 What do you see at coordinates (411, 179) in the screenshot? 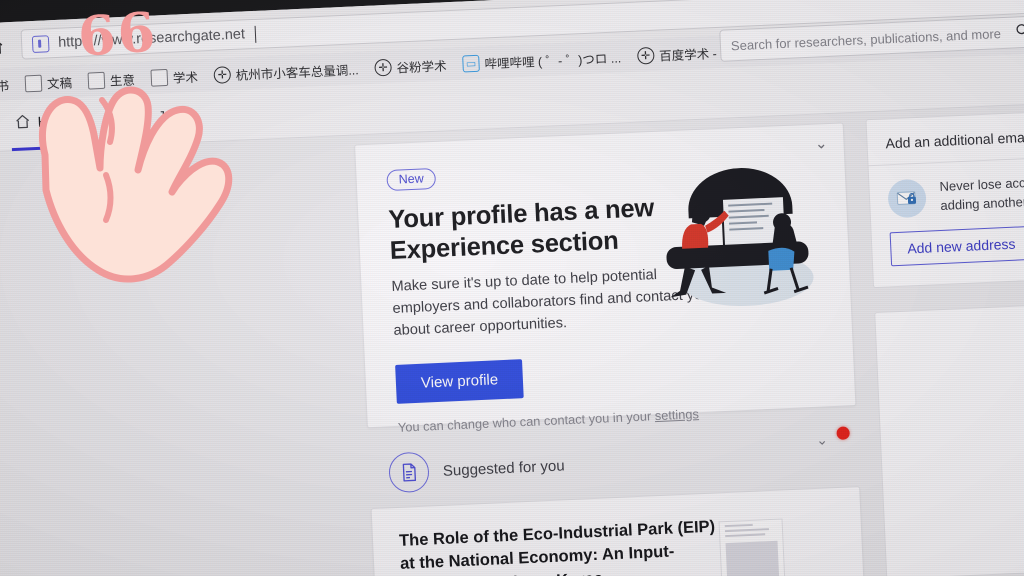
I see `status-badge: New` at bounding box center [411, 179].